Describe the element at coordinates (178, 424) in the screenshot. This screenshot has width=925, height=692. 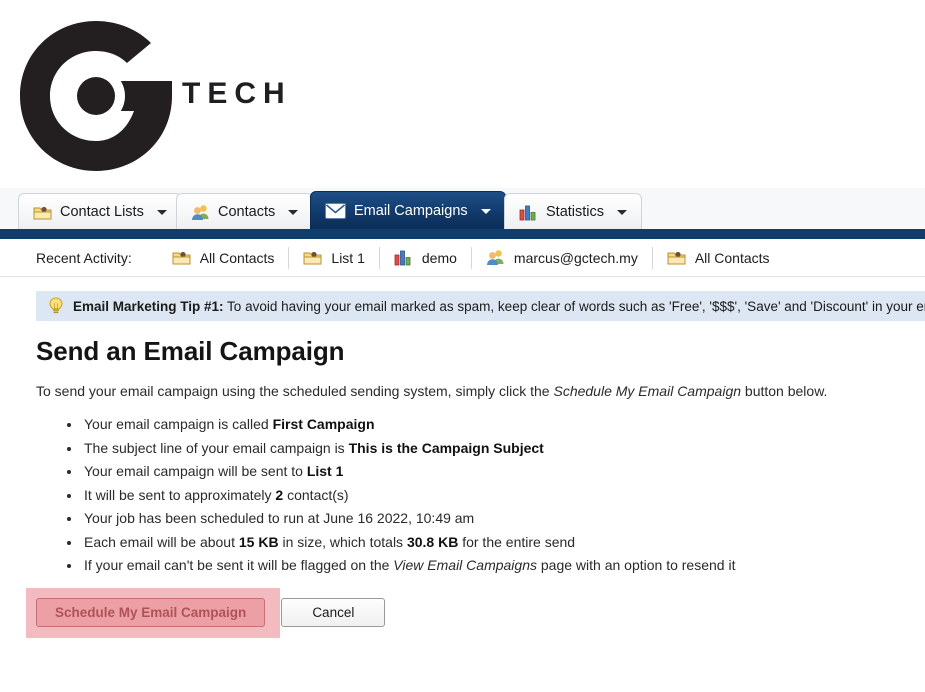
I see `summary-text: Your email campaign is called` at that location.